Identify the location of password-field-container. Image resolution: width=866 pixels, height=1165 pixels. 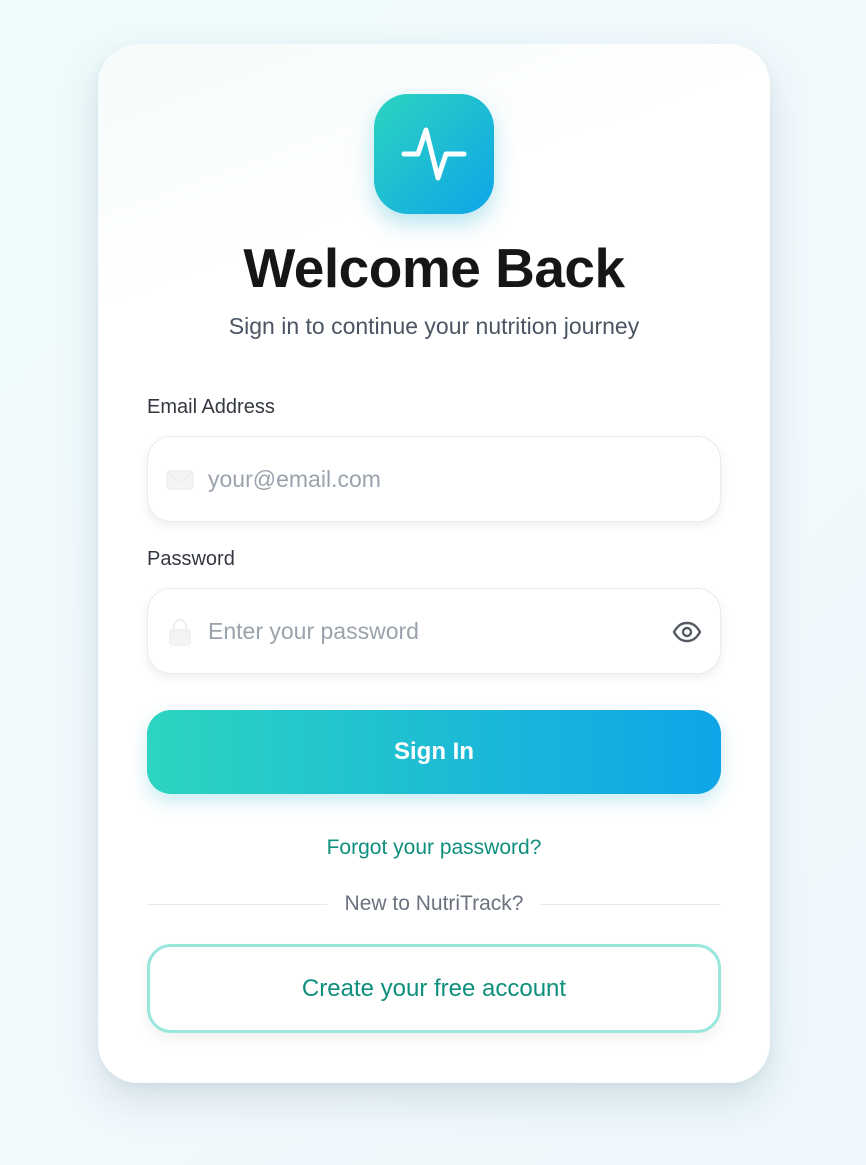
(434, 631).